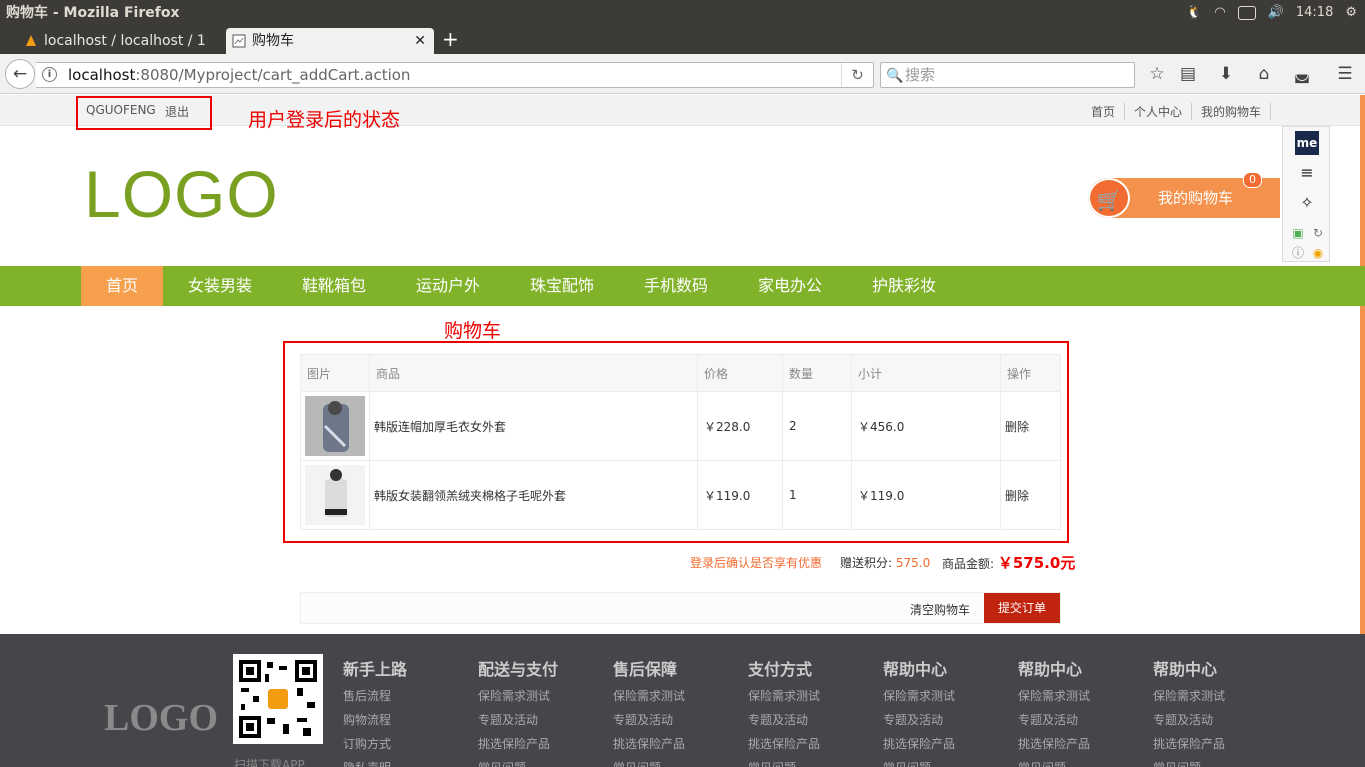 Image resolution: width=1365 pixels, height=767 pixels. I want to click on product-price: ￥228.0, so click(740, 426).